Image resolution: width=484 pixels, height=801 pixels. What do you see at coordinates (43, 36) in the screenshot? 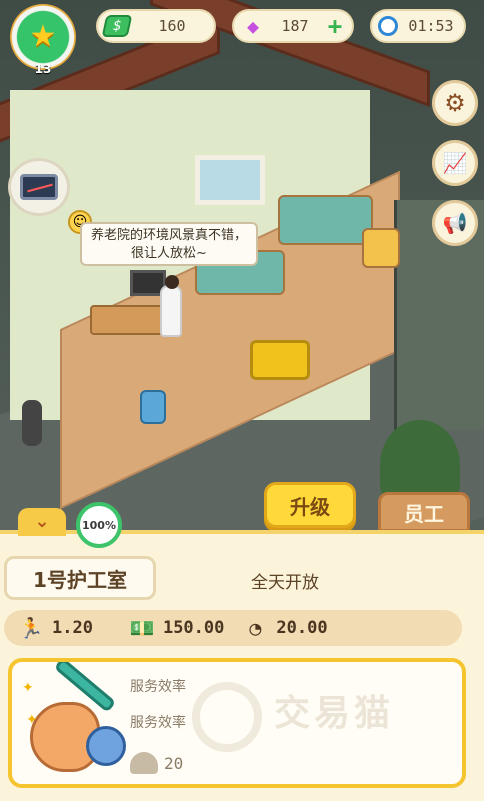
I see `star-icon: ★` at bounding box center [43, 36].